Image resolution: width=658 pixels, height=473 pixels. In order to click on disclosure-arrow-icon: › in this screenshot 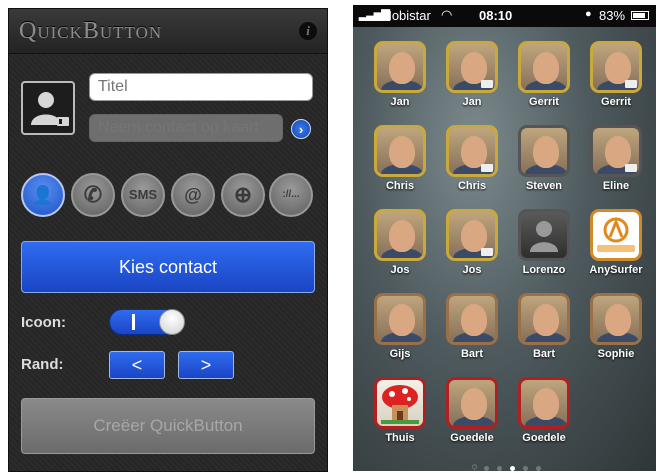, I will do `click(301, 129)`.